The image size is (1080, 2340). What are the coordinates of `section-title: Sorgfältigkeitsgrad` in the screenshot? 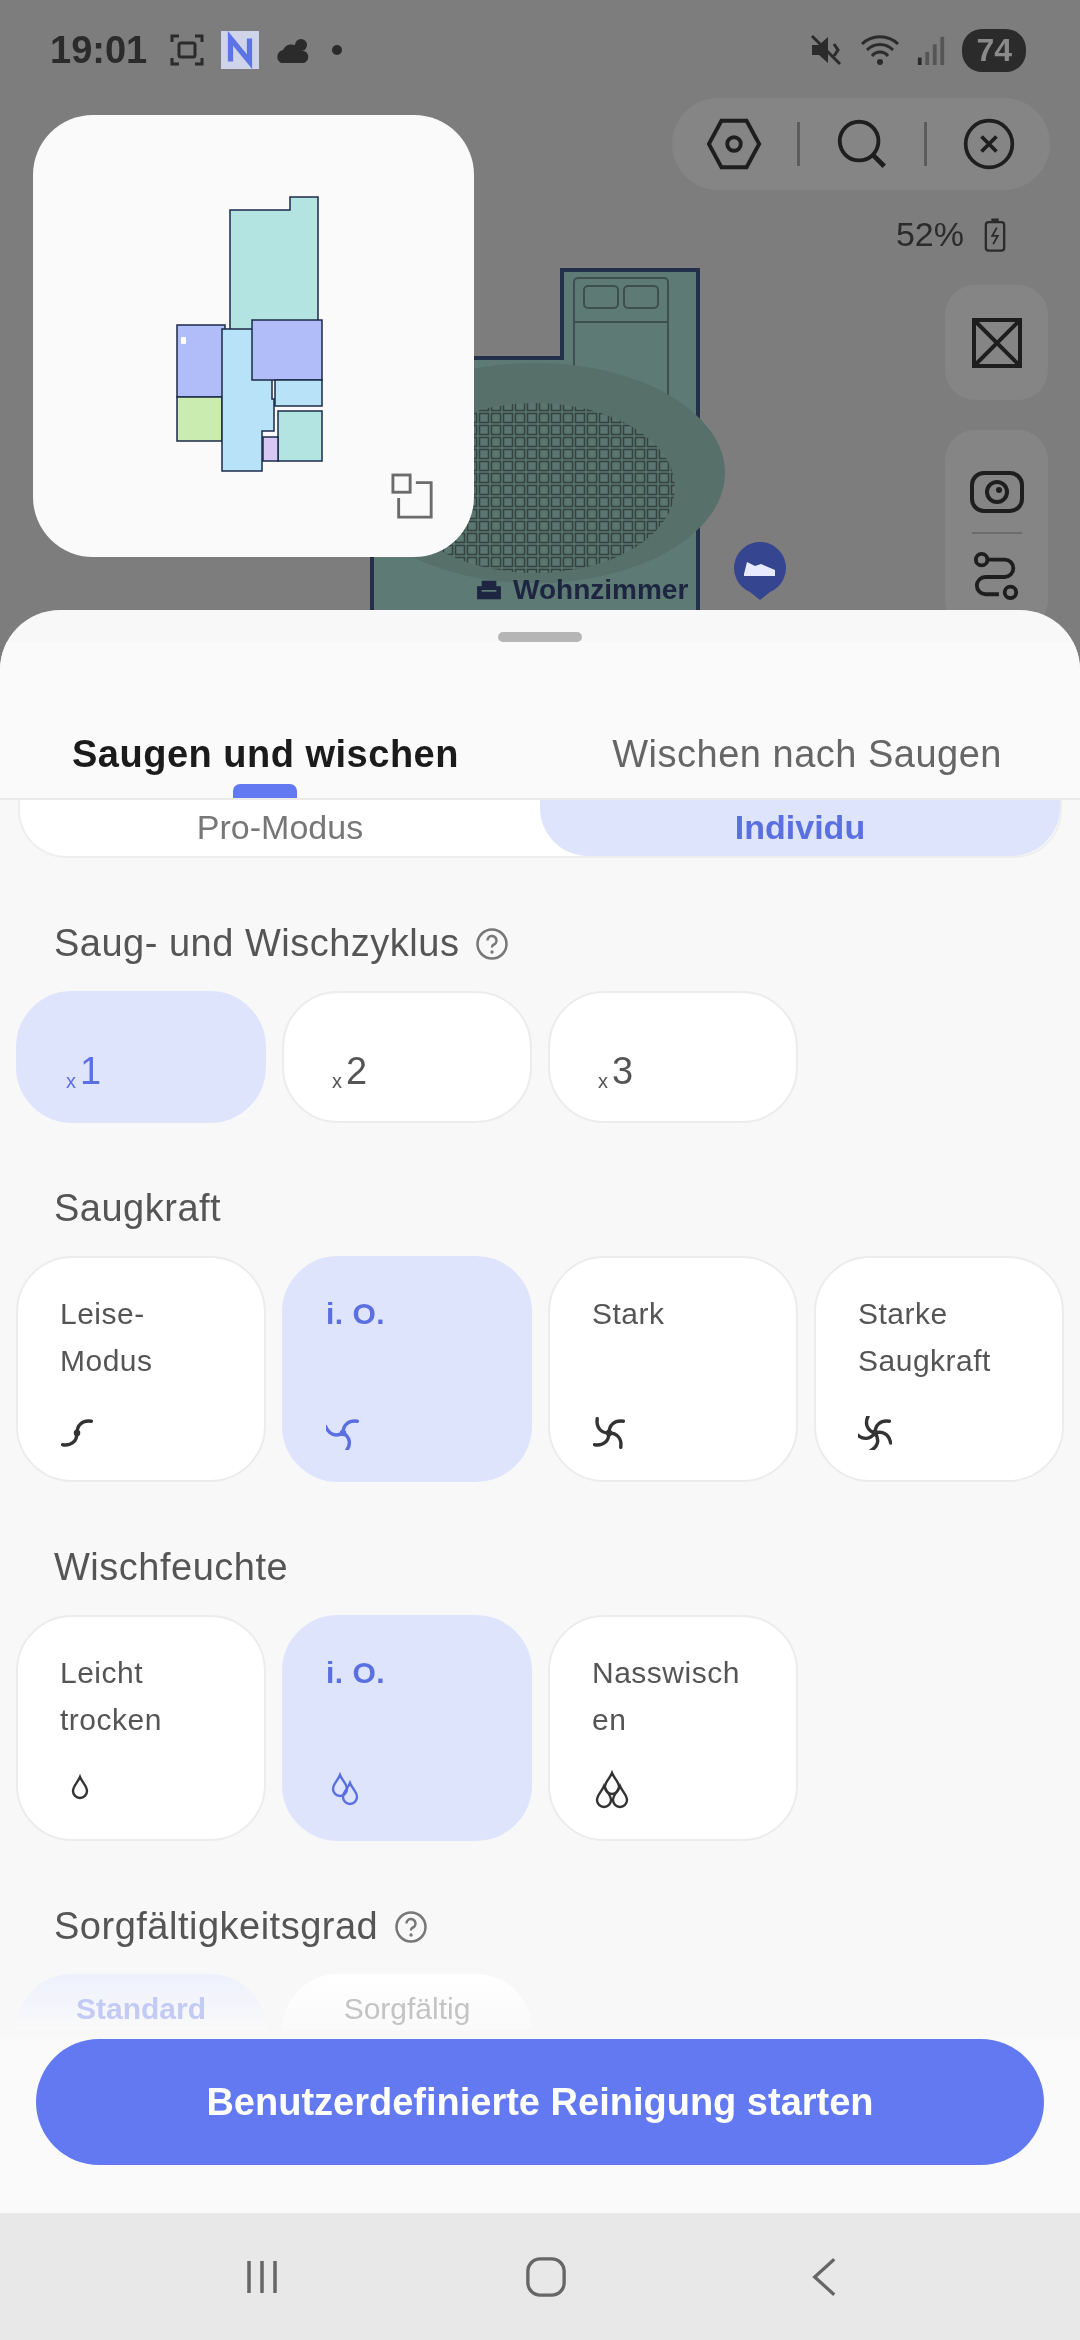 It's located at (216, 1926).